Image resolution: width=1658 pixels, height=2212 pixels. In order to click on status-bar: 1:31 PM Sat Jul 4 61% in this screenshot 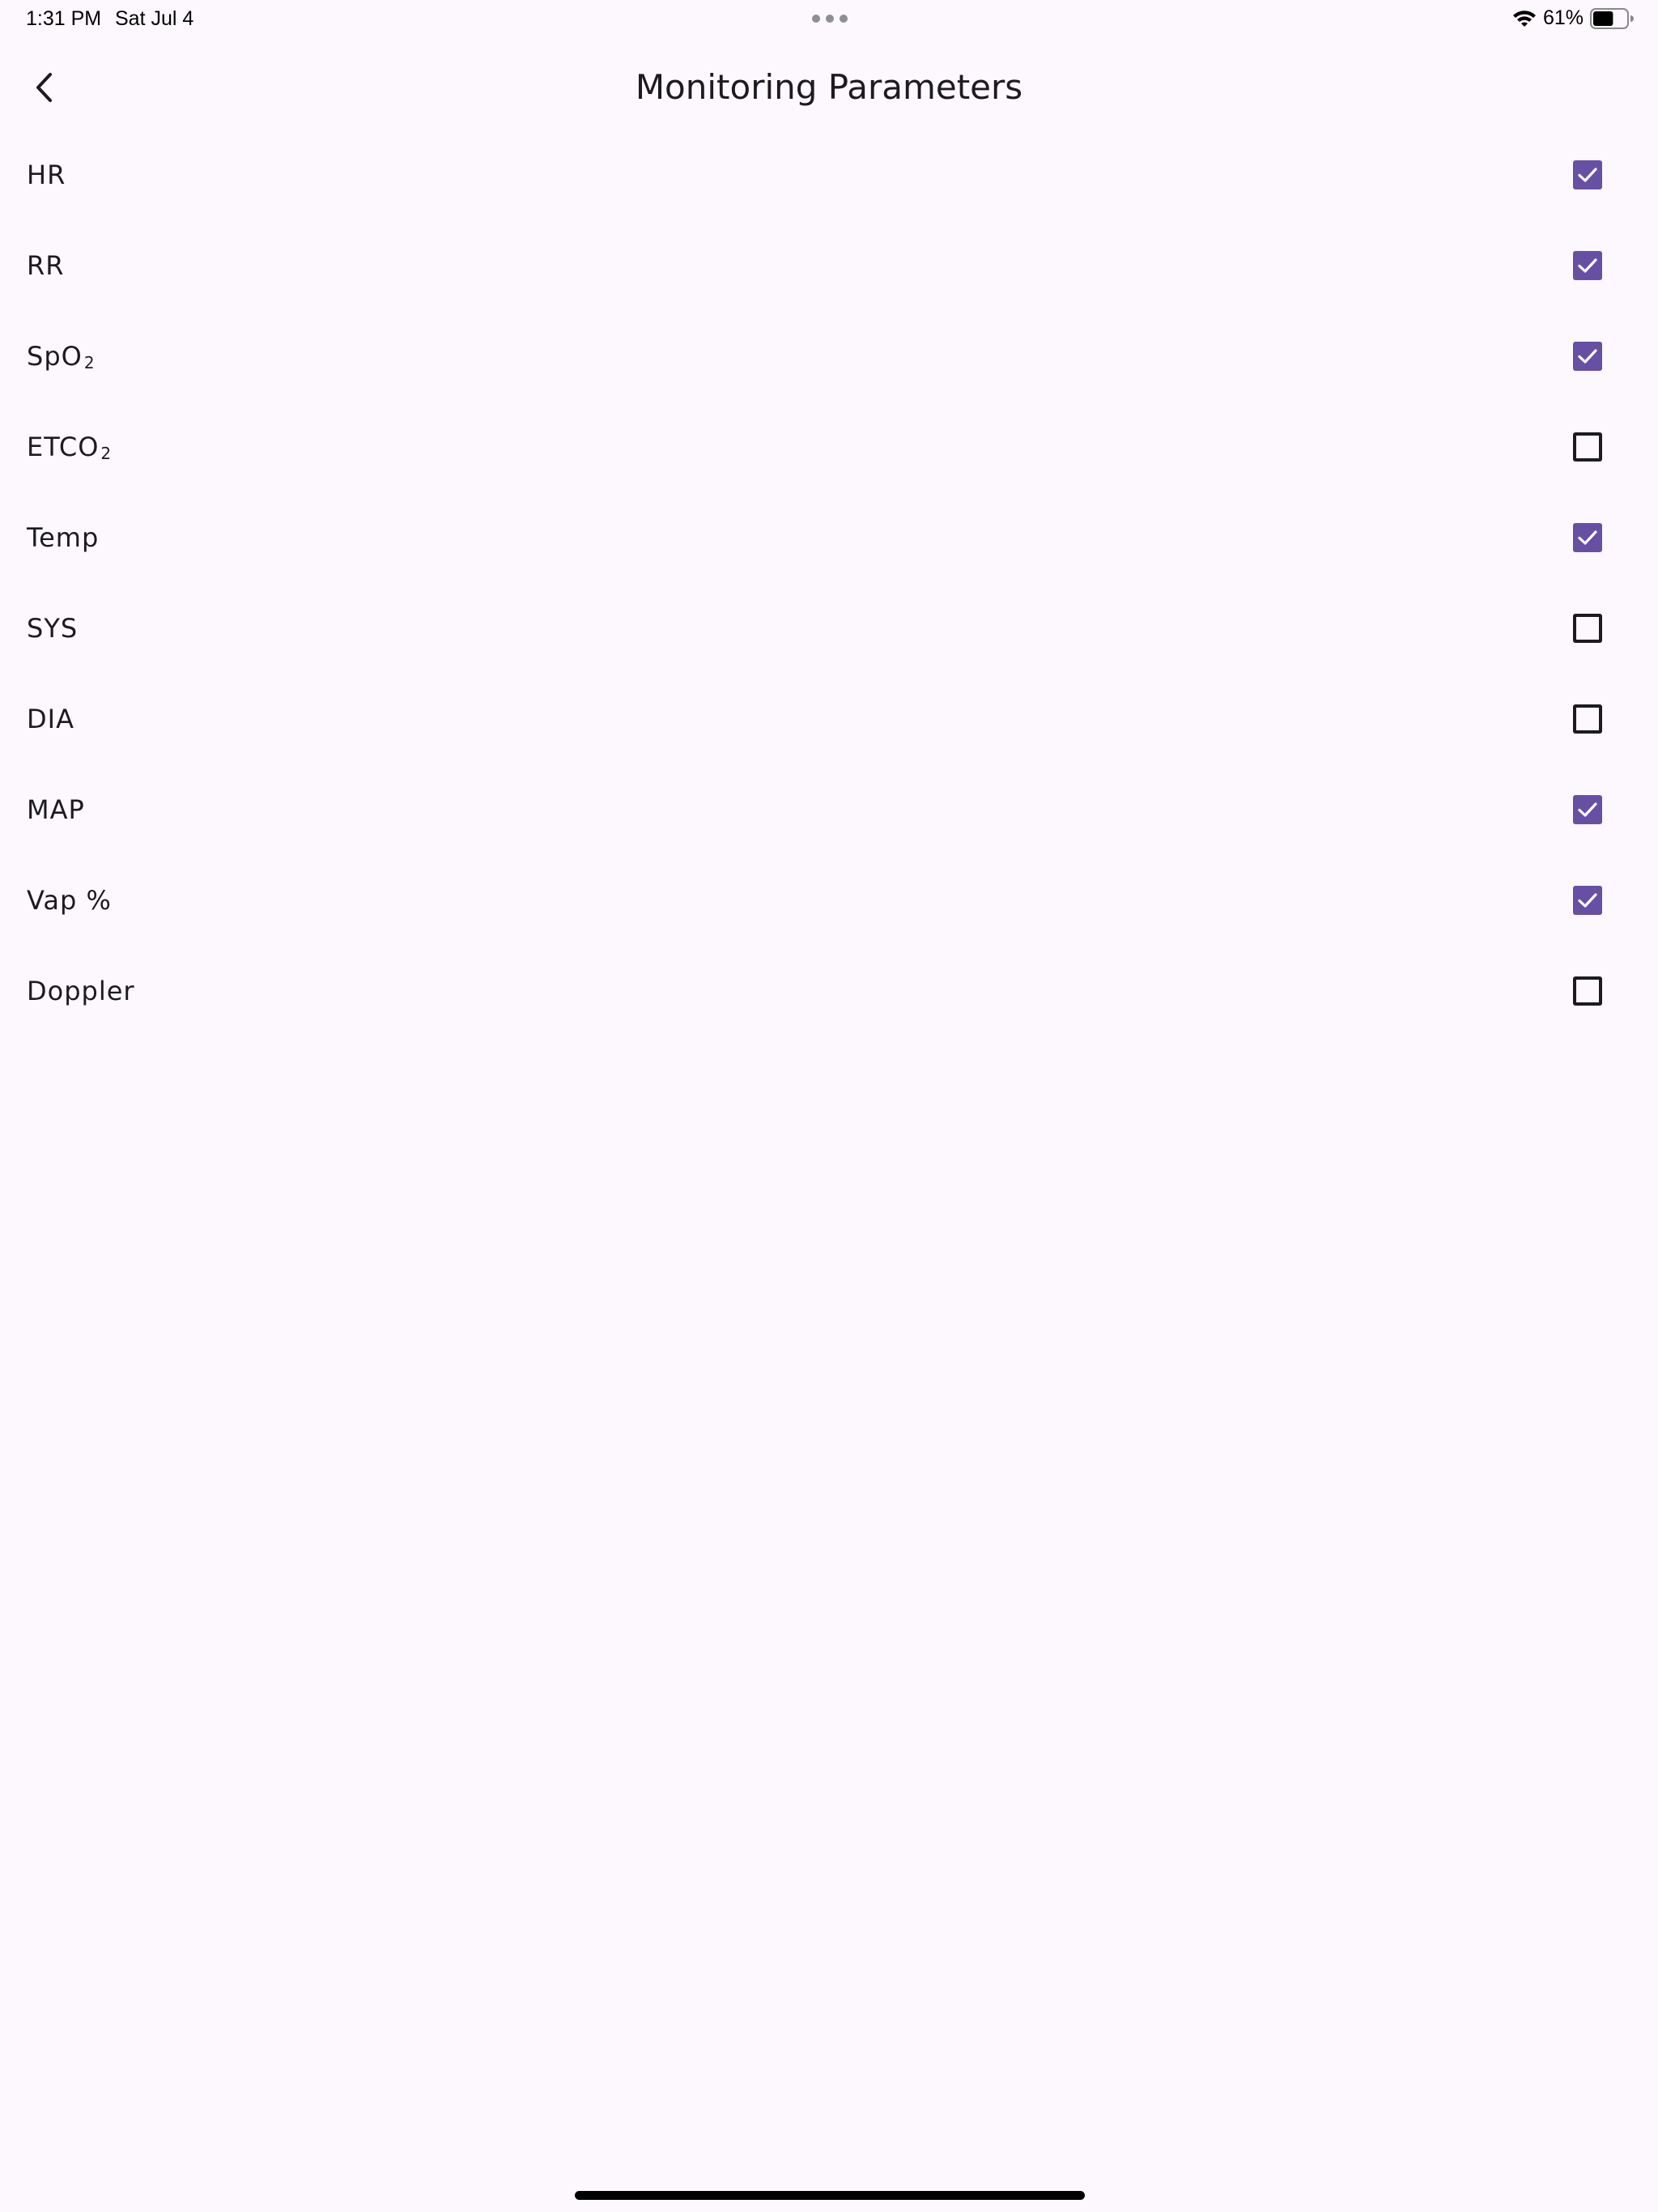, I will do `click(829, 19)`.